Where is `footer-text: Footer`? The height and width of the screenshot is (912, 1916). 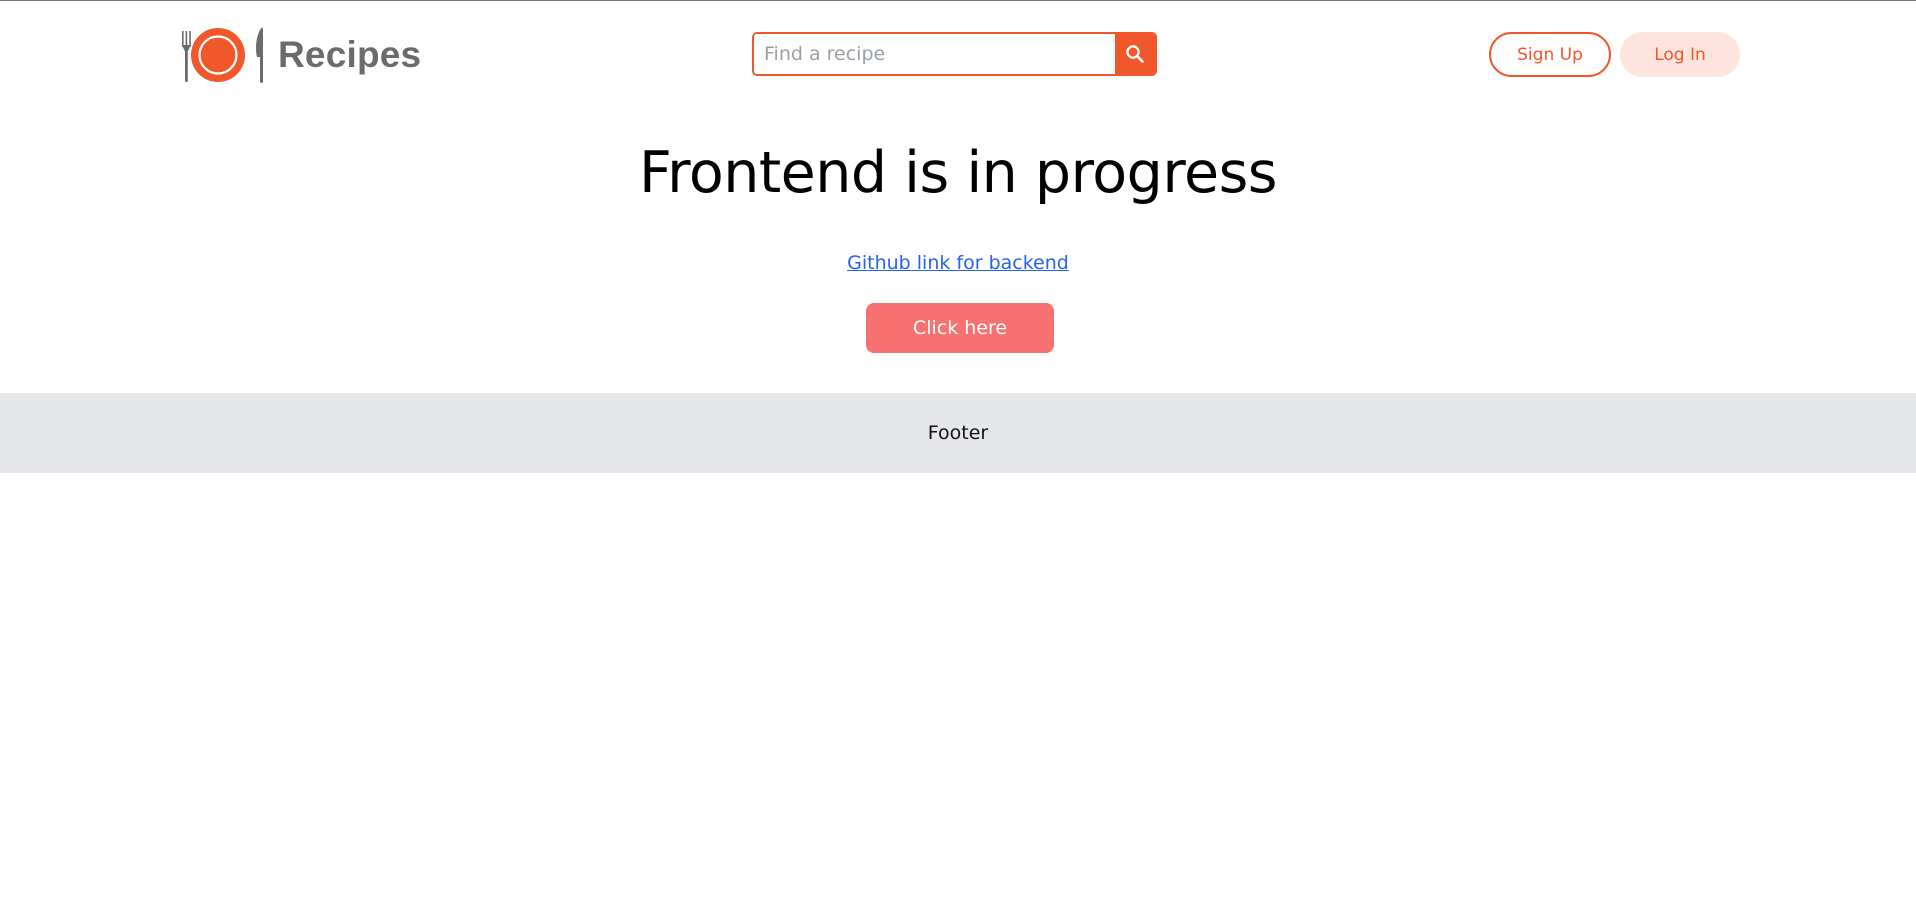 footer-text: Footer is located at coordinates (958, 433).